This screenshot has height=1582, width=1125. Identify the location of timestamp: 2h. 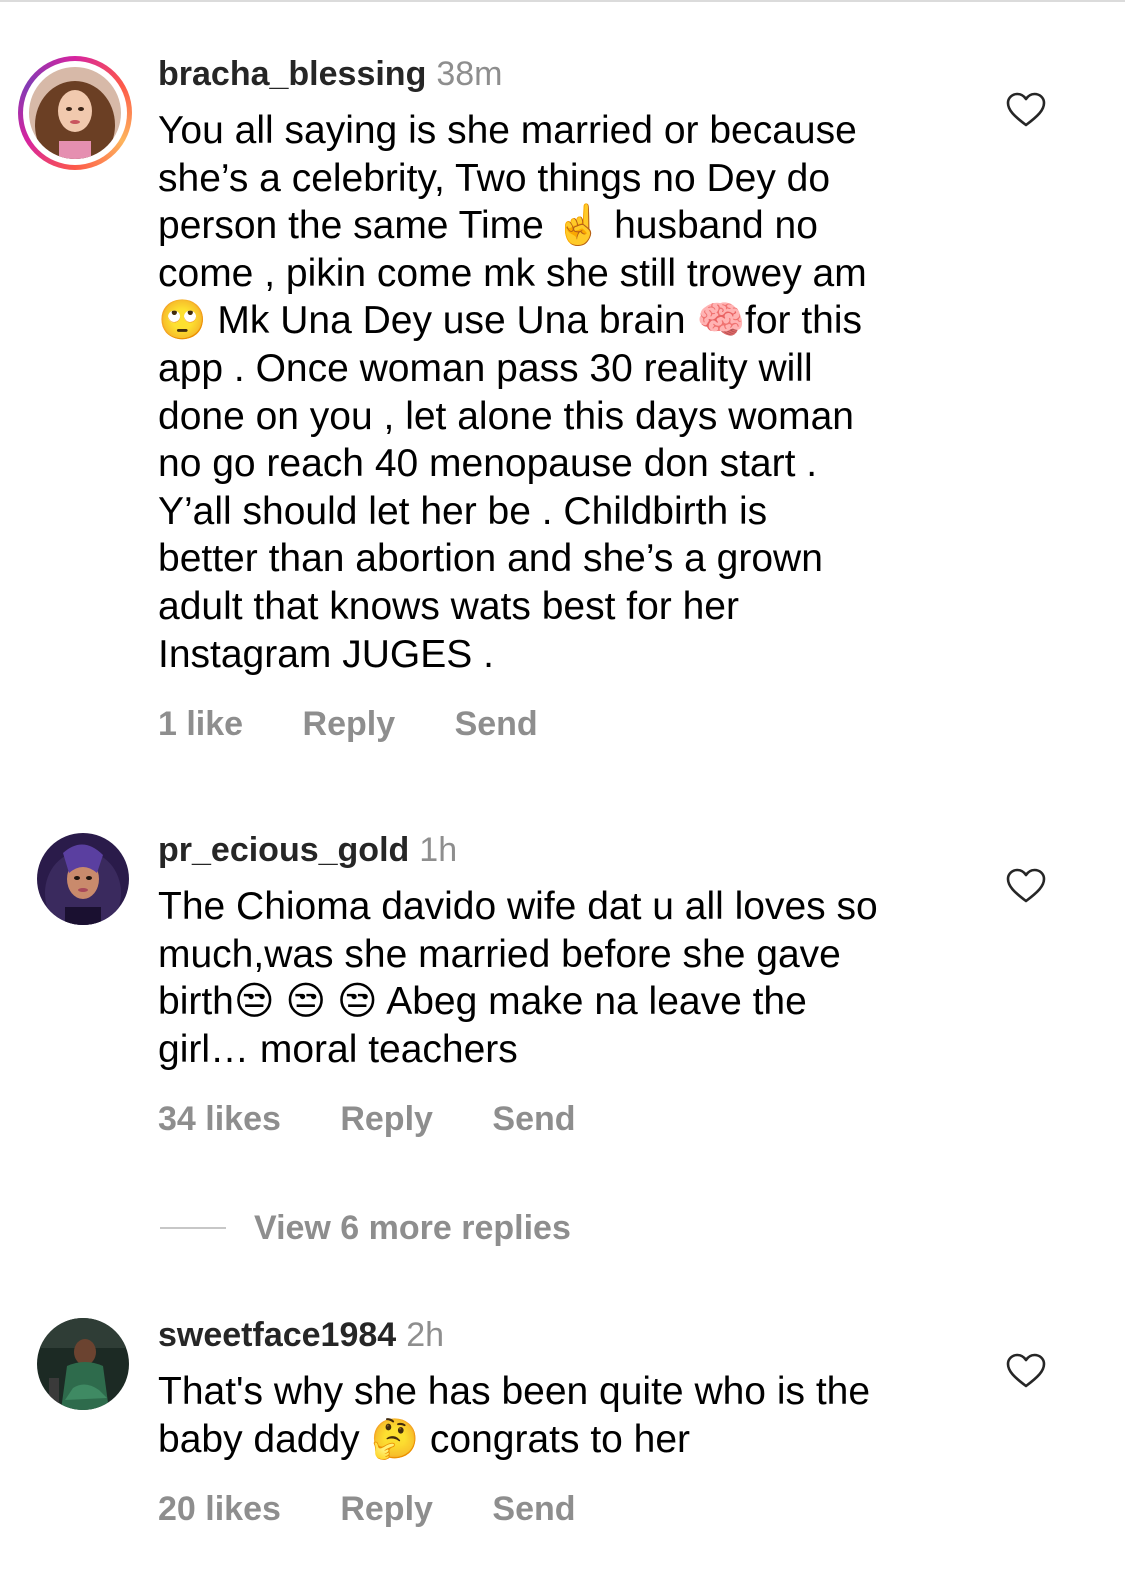
(425, 1335).